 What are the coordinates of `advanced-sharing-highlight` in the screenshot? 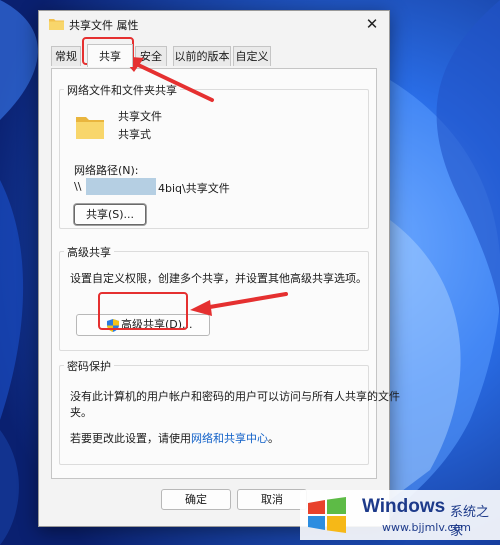 It's located at (143, 311).